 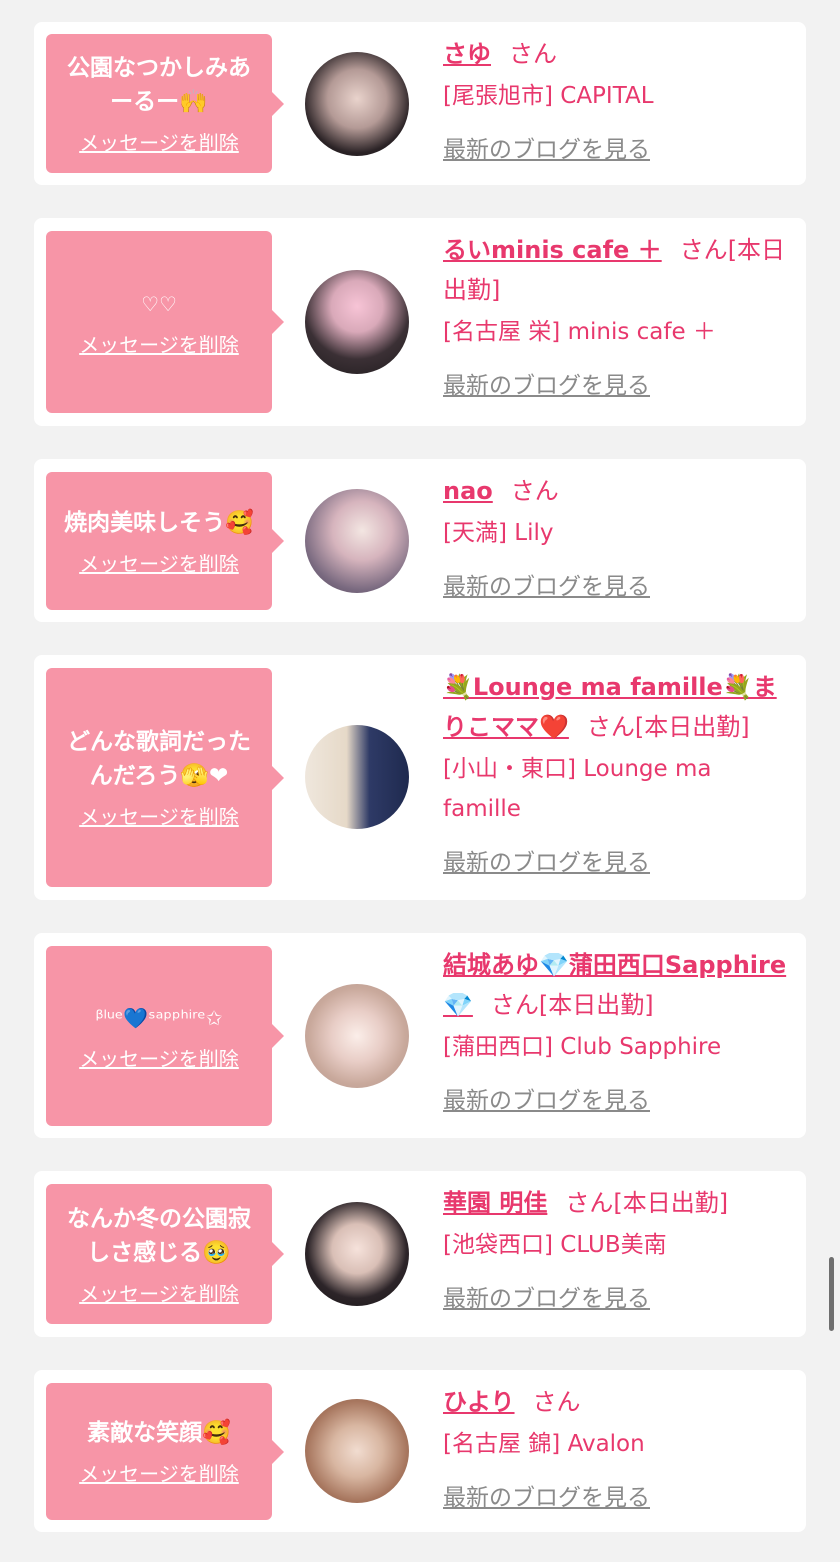 I want to click on shop-location: [池袋西口] CLUB美南, so click(x=555, y=1245).